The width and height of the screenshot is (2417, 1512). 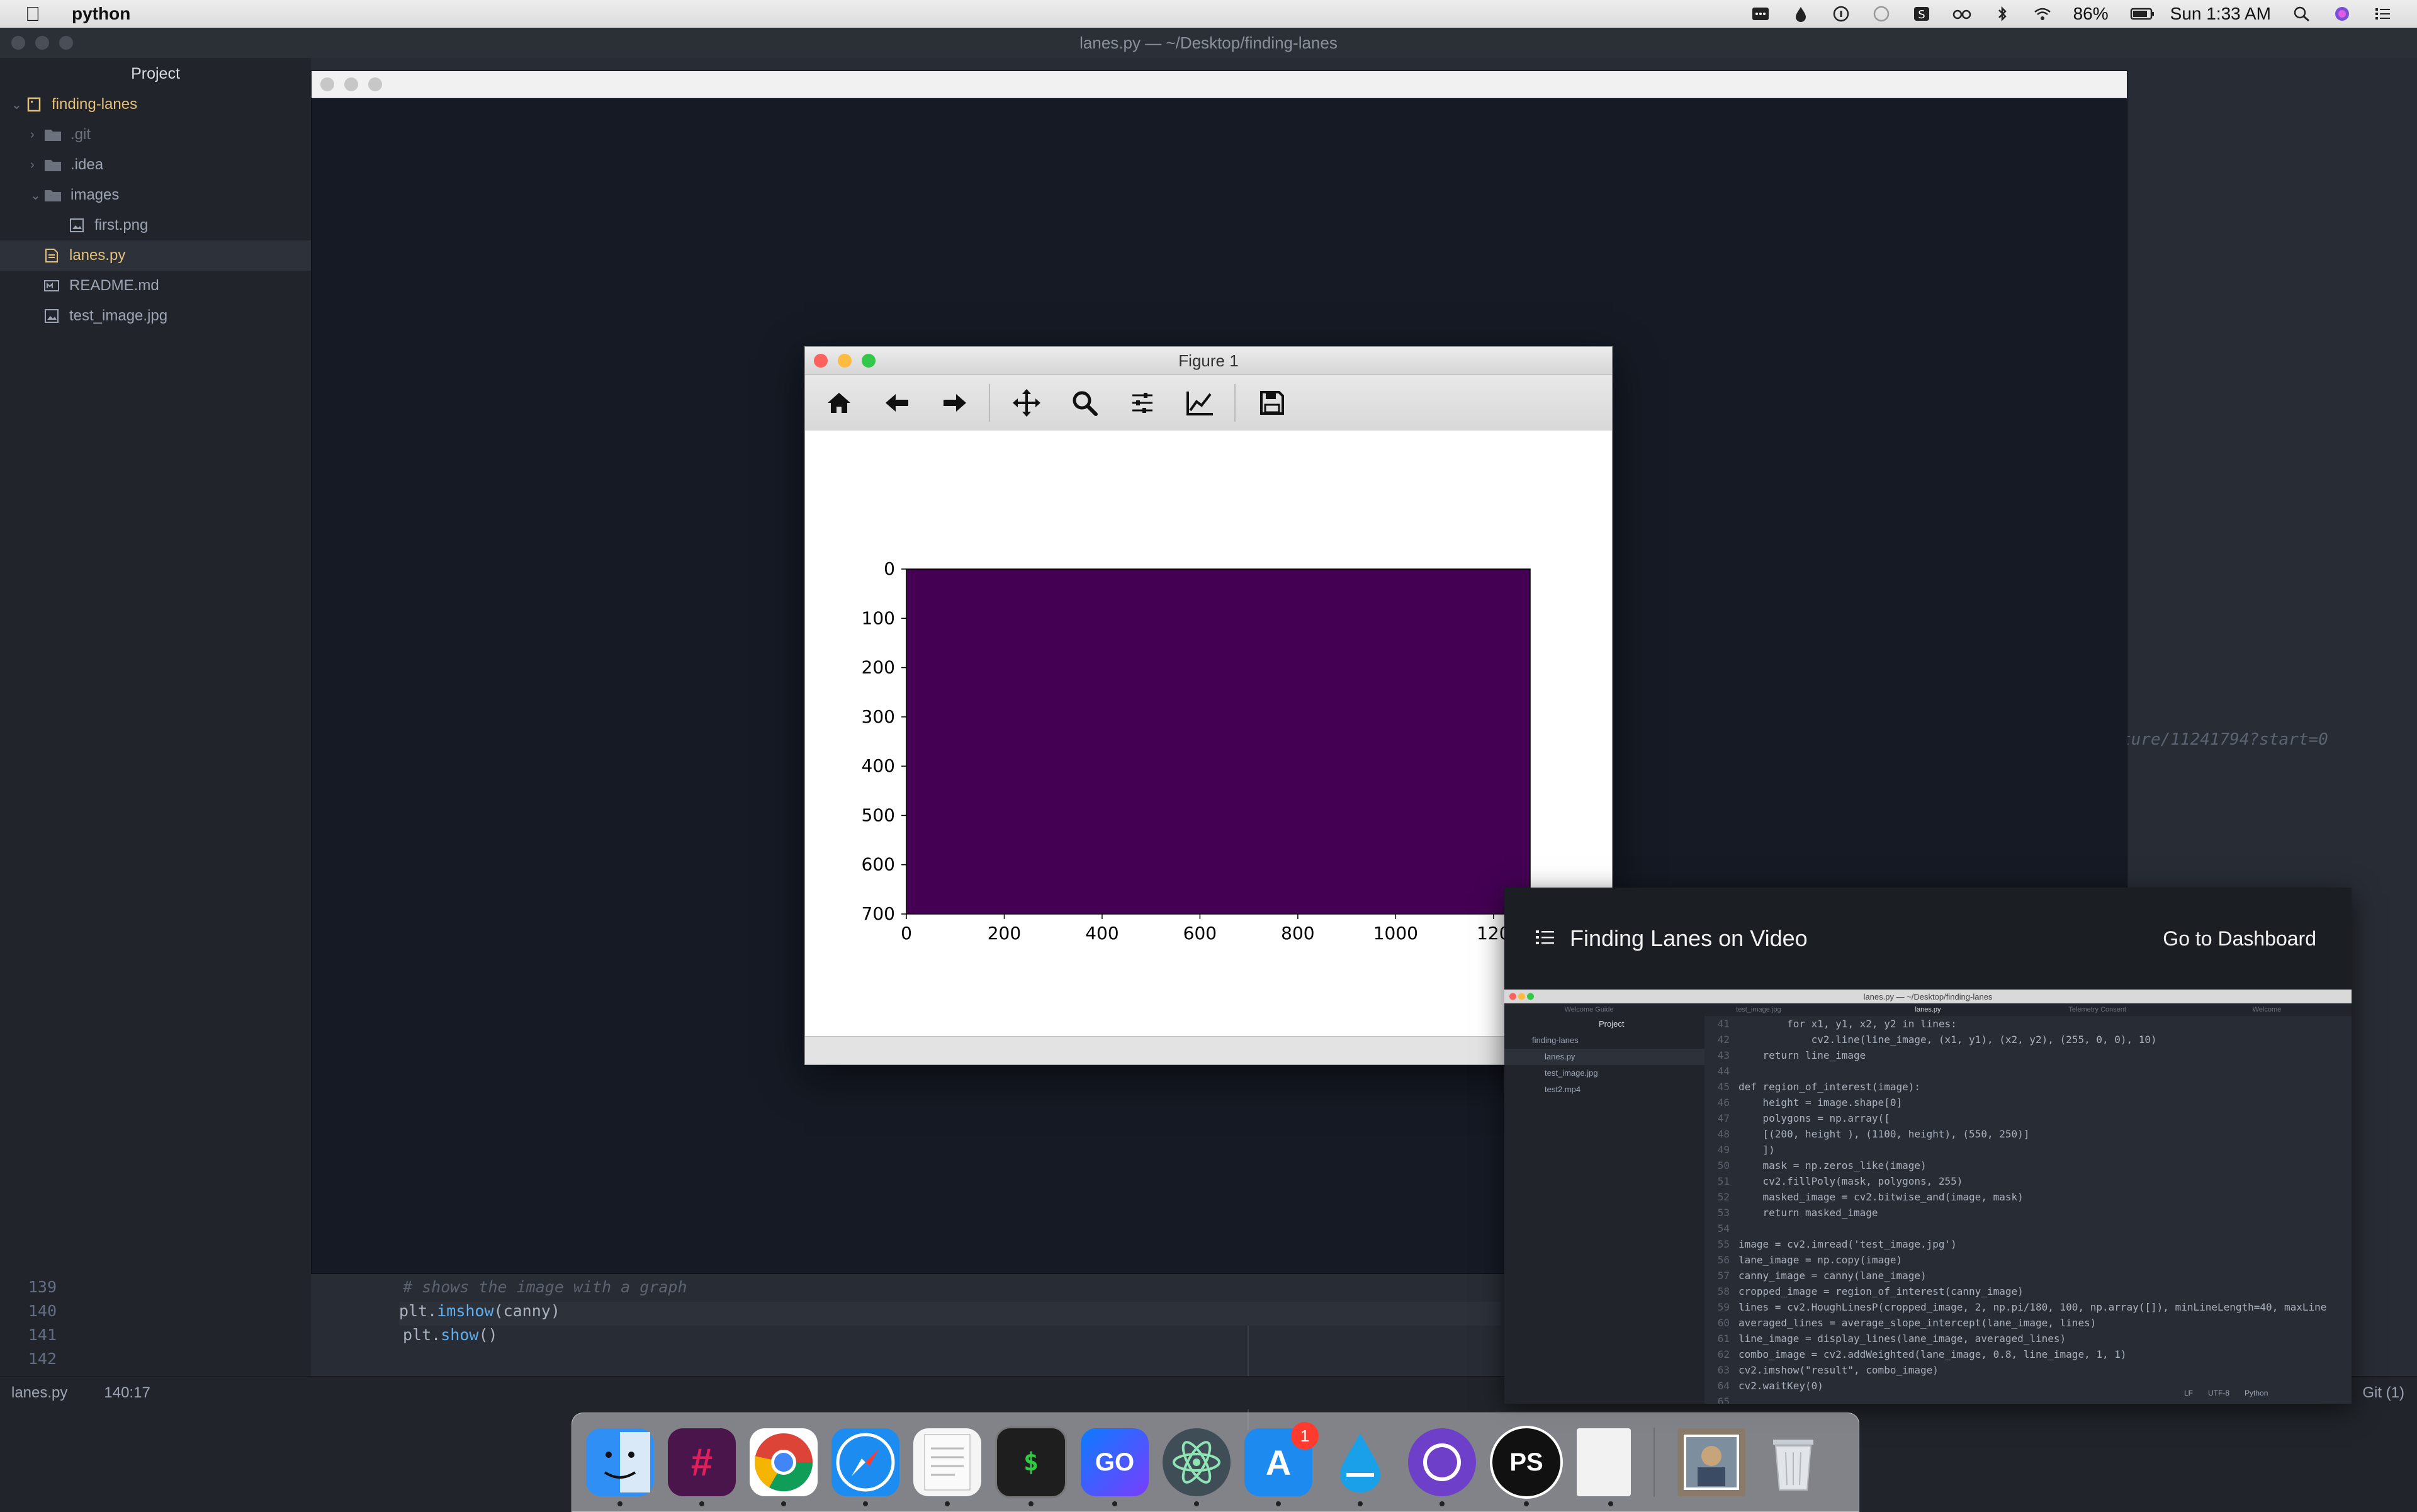 I want to click on bluetooth-icon, so click(x=2002, y=14).